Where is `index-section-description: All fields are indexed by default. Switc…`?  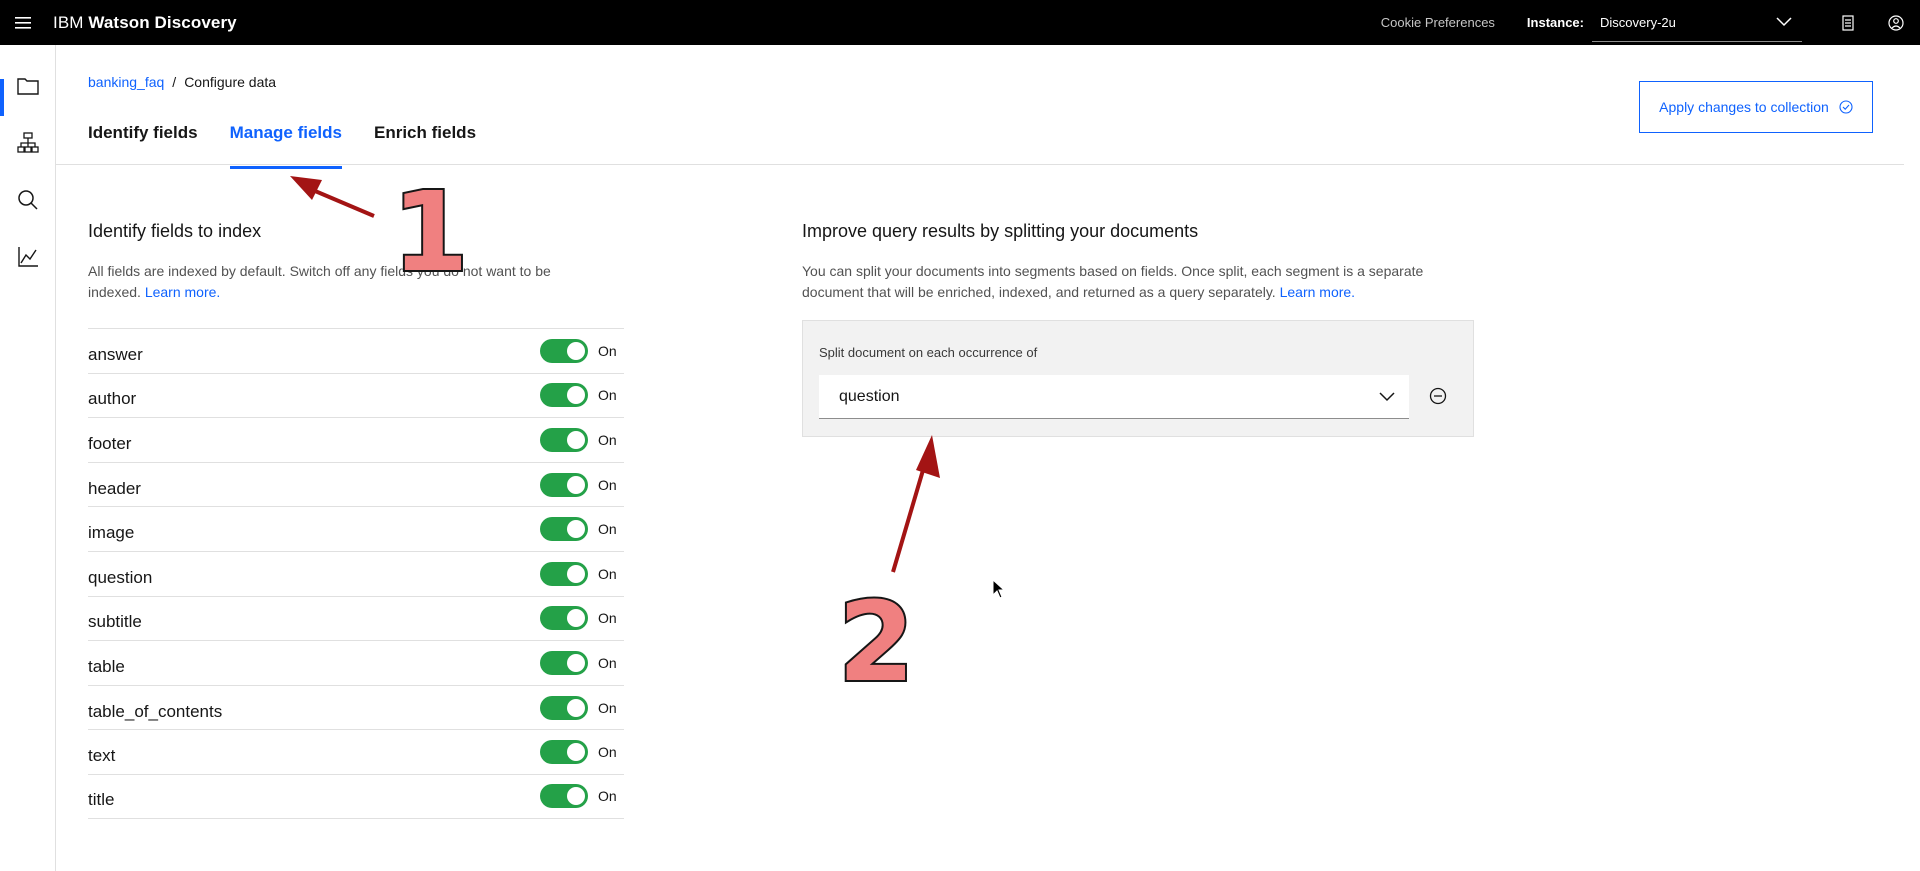
index-section-description: All fields are indexed by default. Switc… is located at coordinates (338, 282).